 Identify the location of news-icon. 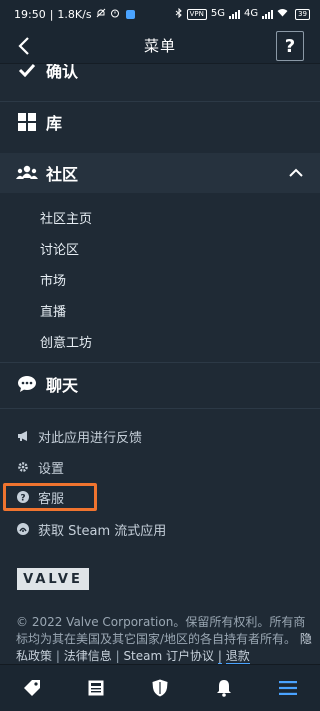
(96, 688).